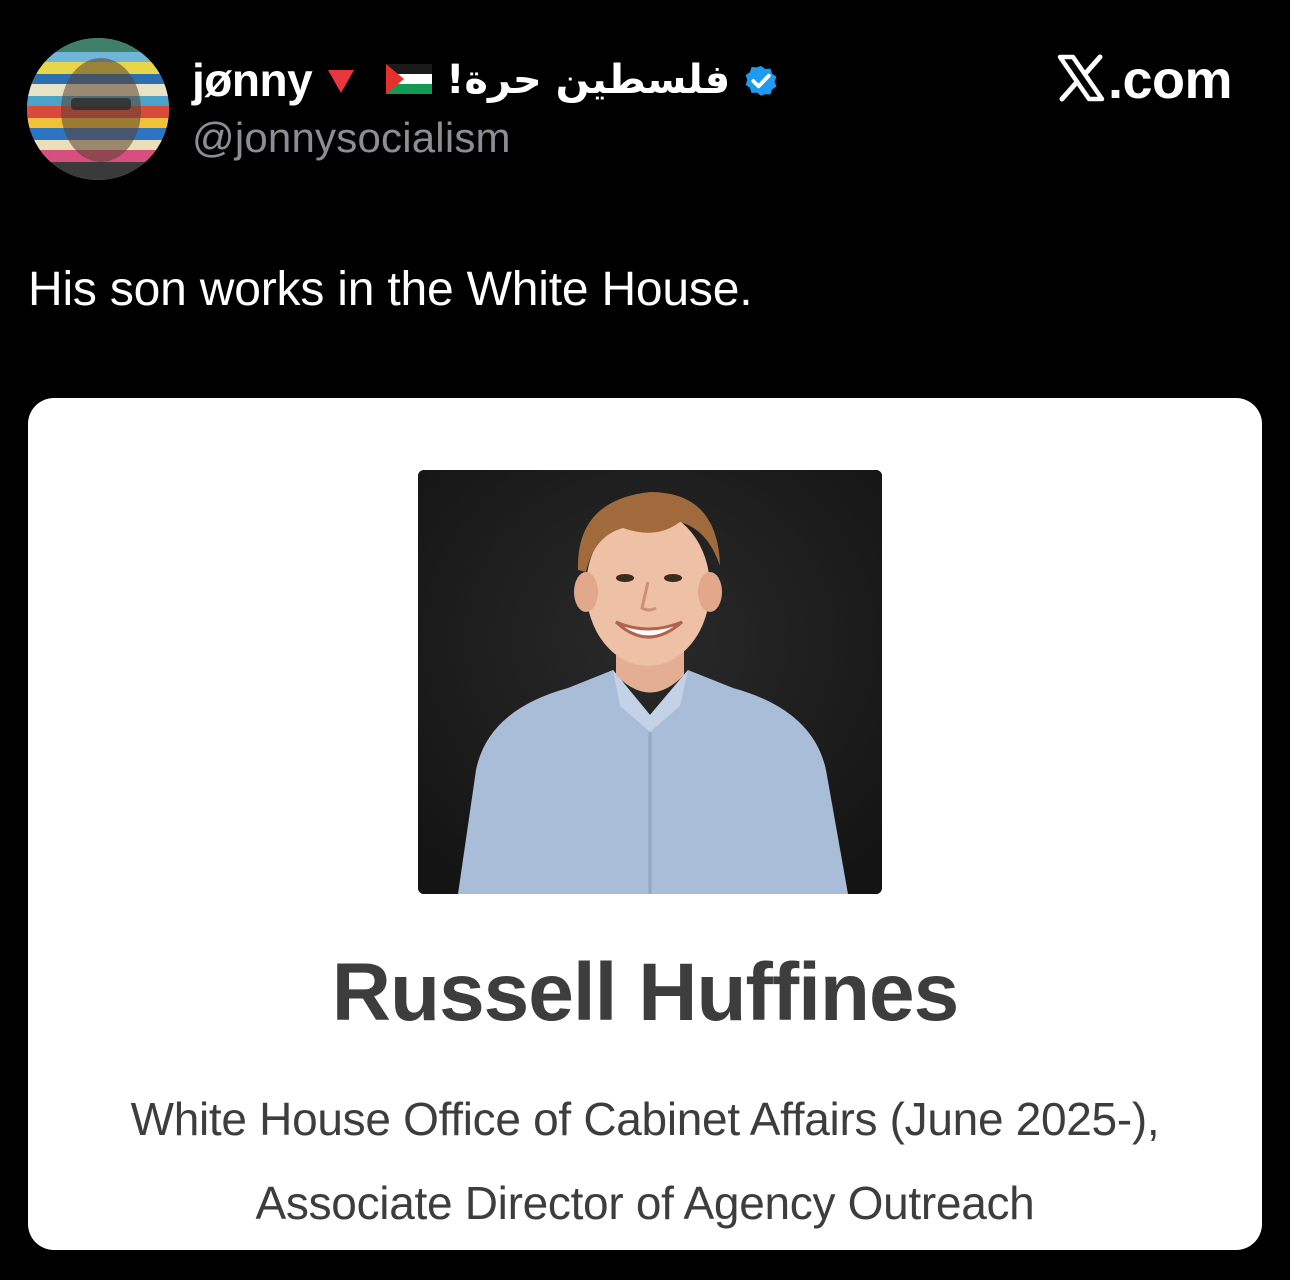 This screenshot has width=1290, height=1280. I want to click on x-com-logo: .com, so click(1144, 80).